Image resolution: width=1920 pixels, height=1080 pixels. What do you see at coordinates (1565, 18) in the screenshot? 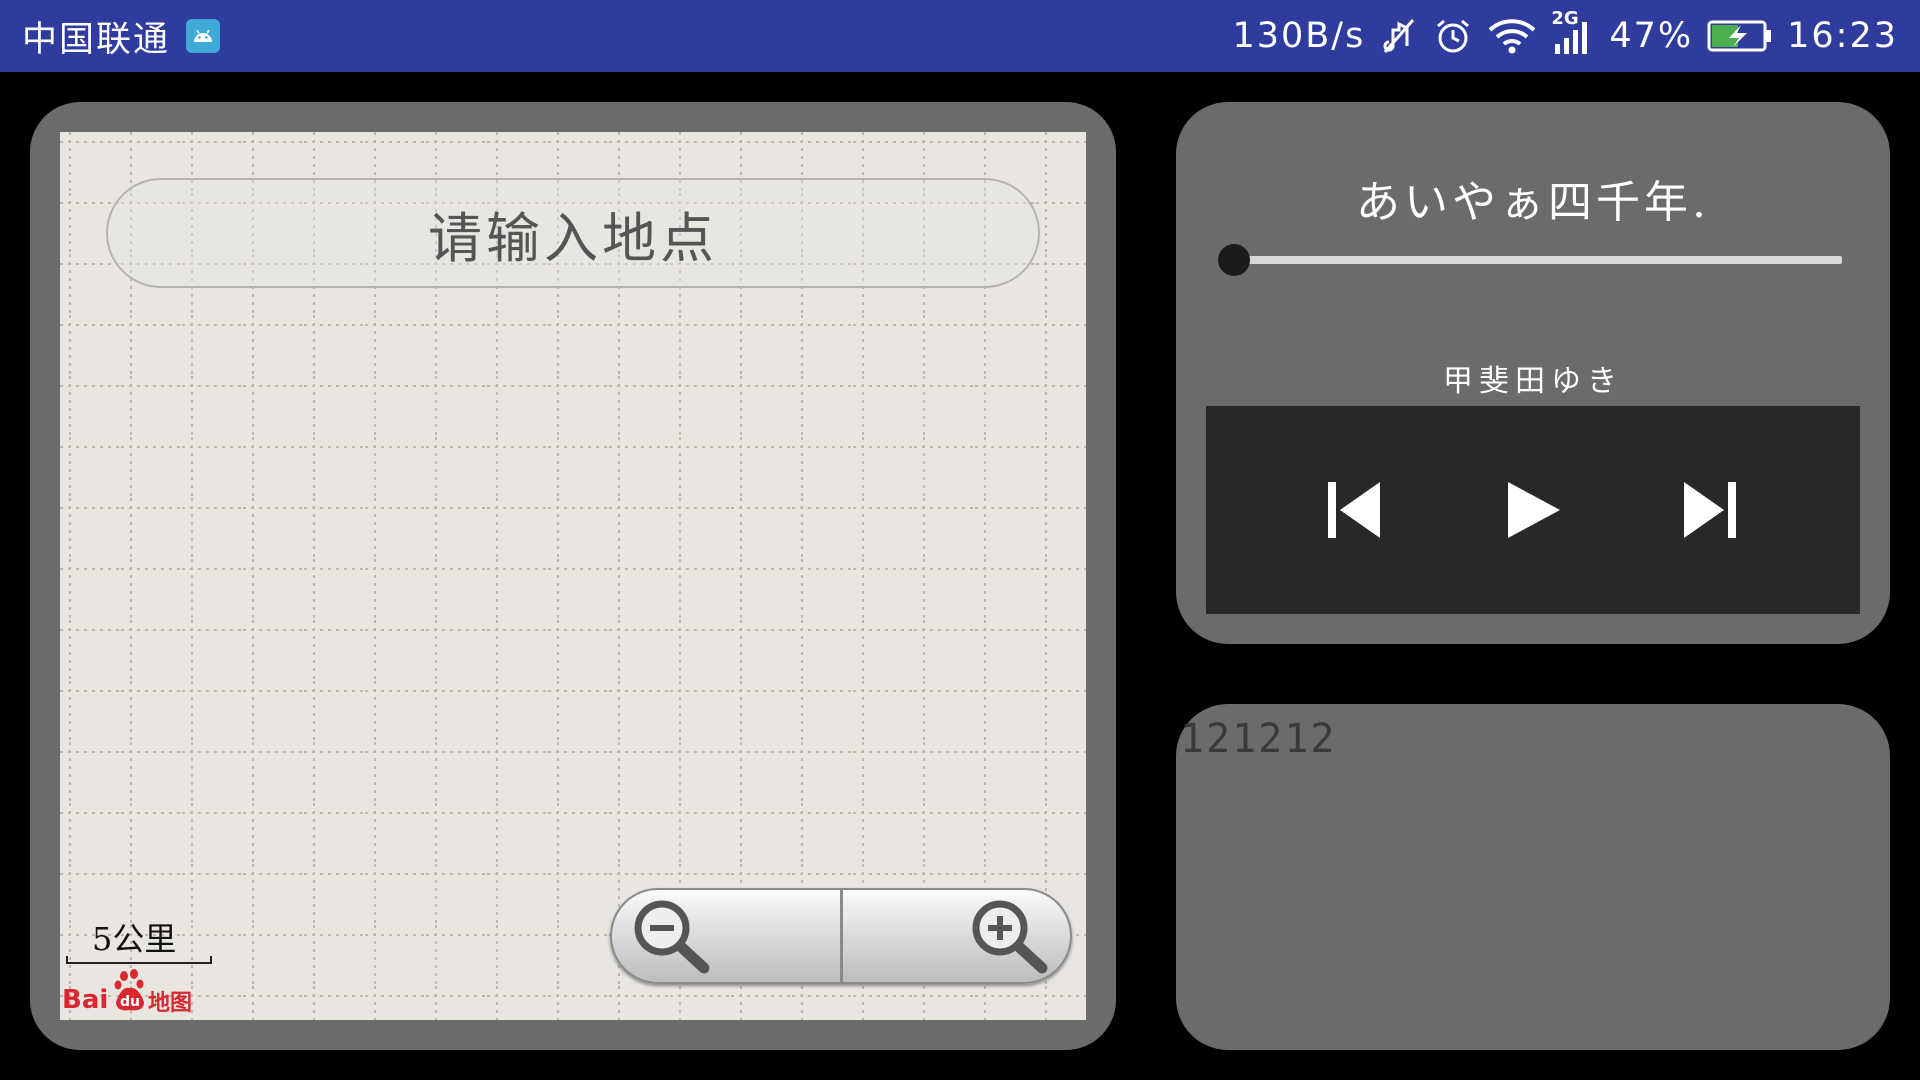
I see `network-type-label: 2G` at bounding box center [1565, 18].